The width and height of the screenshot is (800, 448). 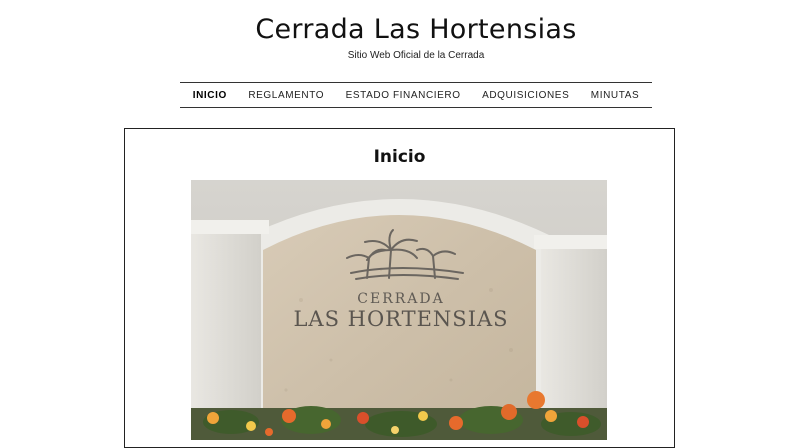 What do you see at coordinates (400, 319) in the screenshot?
I see `sign-line-2: LAS HORTENSIAS` at bounding box center [400, 319].